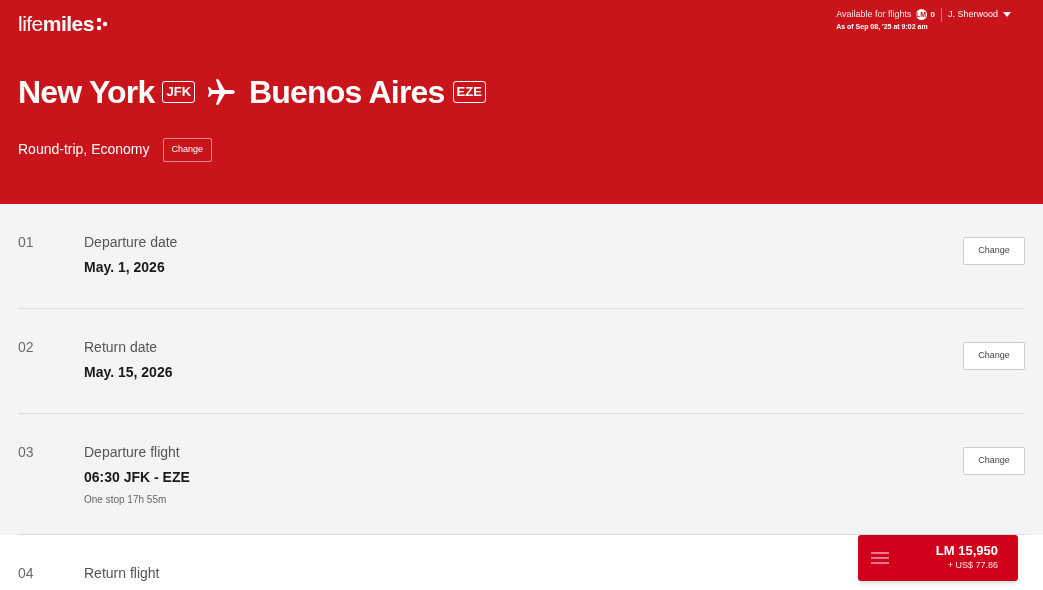 The width and height of the screenshot is (1043, 590). What do you see at coordinates (121, 347) in the screenshot?
I see `step-title: Return date` at bounding box center [121, 347].